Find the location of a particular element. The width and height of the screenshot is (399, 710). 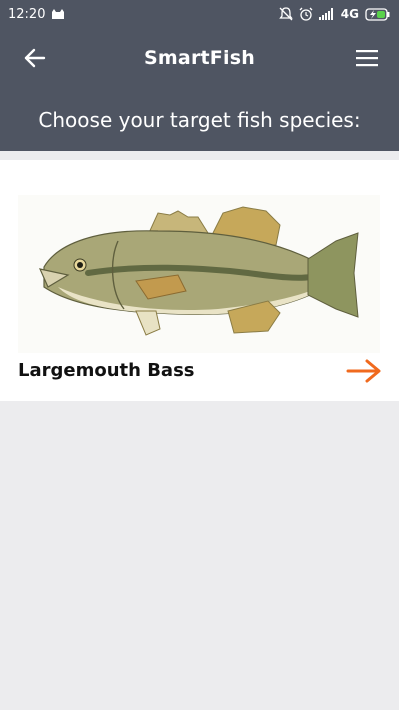

species-name: Largemouth Bass is located at coordinates (106, 370).